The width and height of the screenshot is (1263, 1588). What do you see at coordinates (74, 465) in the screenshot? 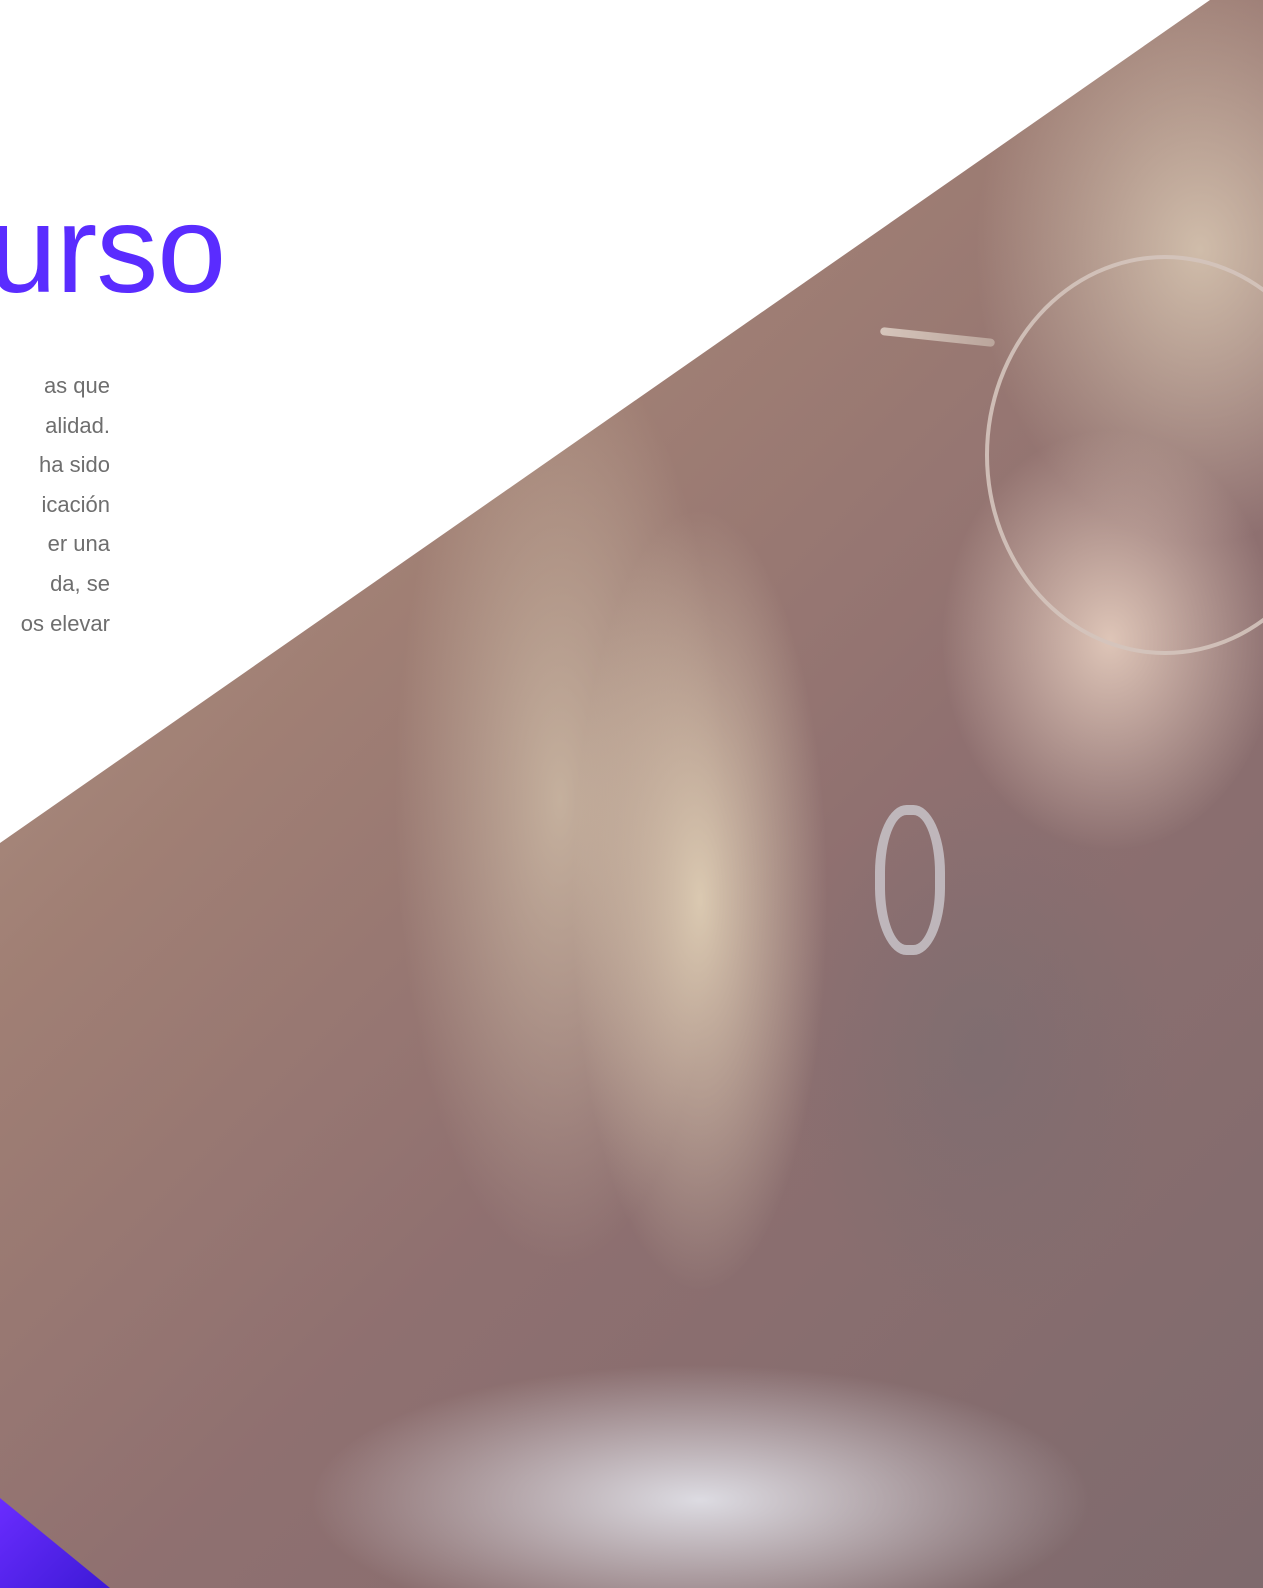
I see `description-line: ha sido` at bounding box center [74, 465].